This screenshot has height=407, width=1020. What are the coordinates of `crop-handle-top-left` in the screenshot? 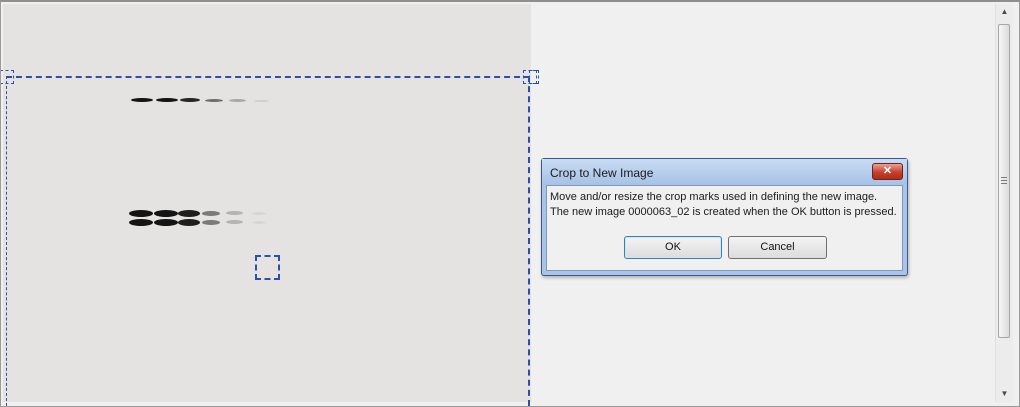 It's located at (7, 77).